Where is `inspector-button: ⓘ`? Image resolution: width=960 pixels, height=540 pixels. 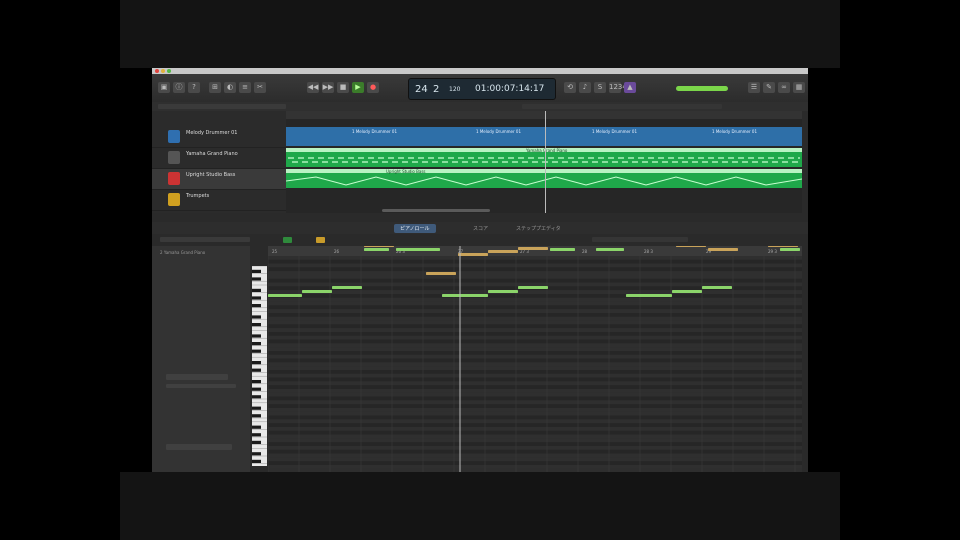 inspector-button: ⓘ is located at coordinates (179, 87).